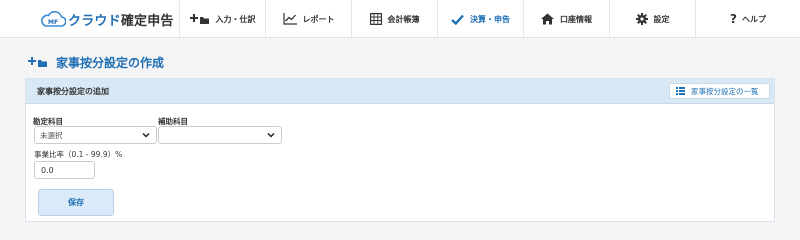 Image resolution: width=800 pixels, height=240 pixels. I want to click on nav-label-reports: レポート, so click(318, 19).